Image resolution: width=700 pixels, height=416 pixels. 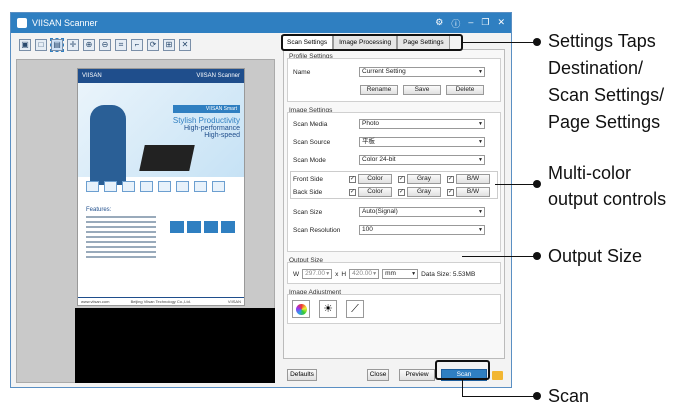 I want to click on scan-size-combo: Auto(Signal), so click(x=422, y=212).